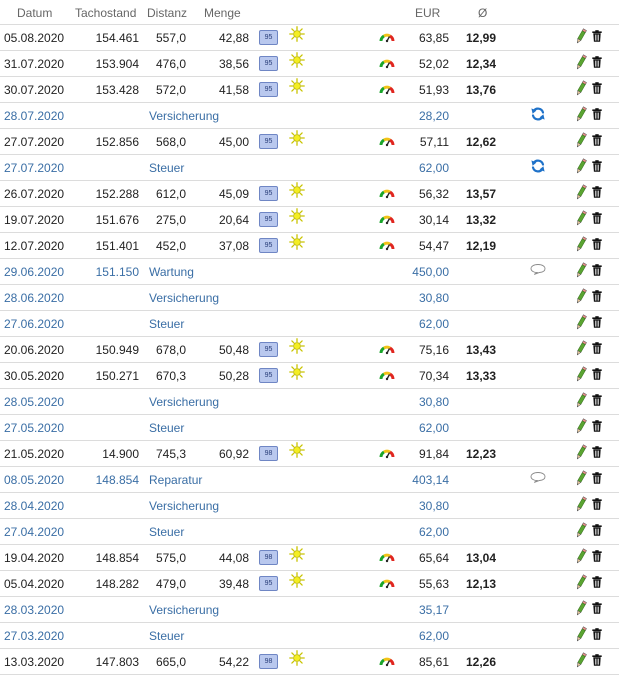 The width and height of the screenshot is (619, 679). I want to click on entry-amount: 45,09, so click(233, 194).